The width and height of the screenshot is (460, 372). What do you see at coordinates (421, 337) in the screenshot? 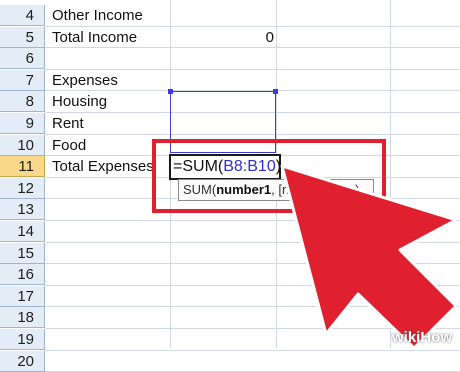
I see `watermark-logo: wikiHow` at bounding box center [421, 337].